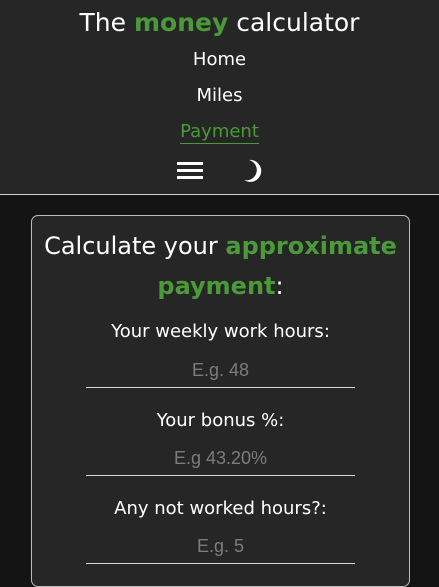 The image size is (439, 587). Describe the element at coordinates (219, 60) in the screenshot. I see `nav-link-home: Home` at that location.